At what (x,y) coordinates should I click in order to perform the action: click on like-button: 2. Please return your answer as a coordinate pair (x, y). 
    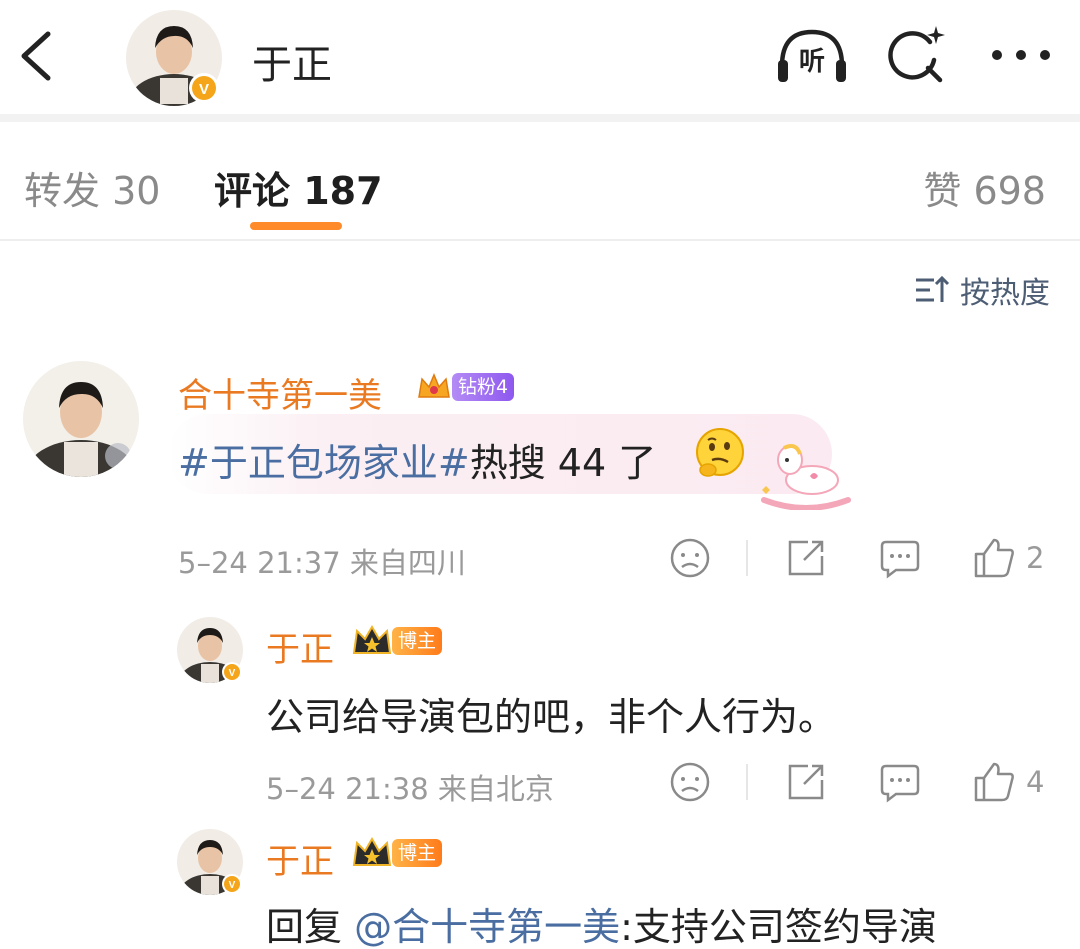
    Looking at the image, I should click on (1008, 558).